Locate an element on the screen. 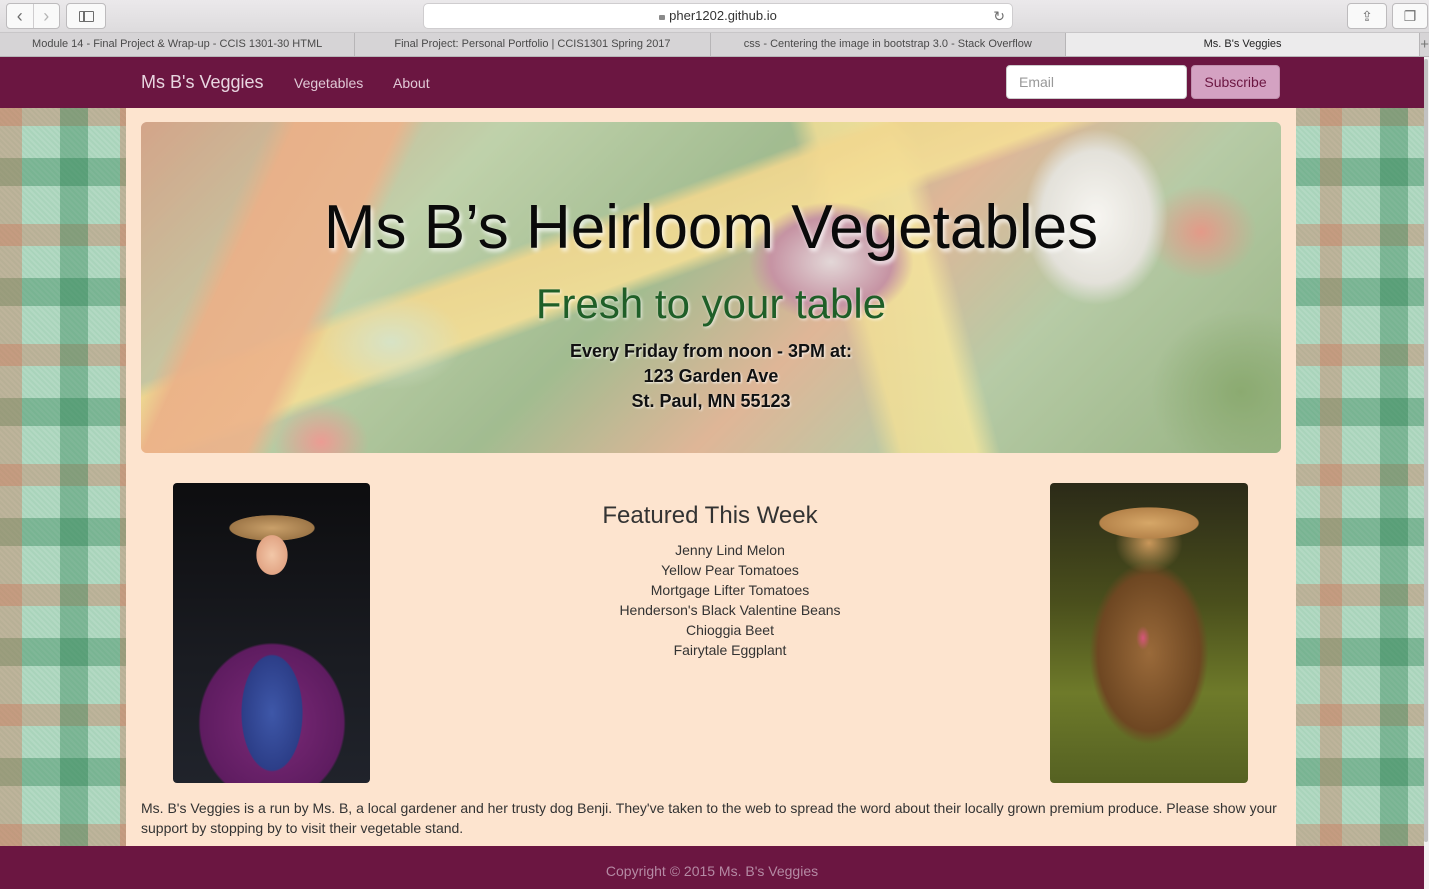 The image size is (1429, 889). sidebar-toggle-button is located at coordinates (86, 16).